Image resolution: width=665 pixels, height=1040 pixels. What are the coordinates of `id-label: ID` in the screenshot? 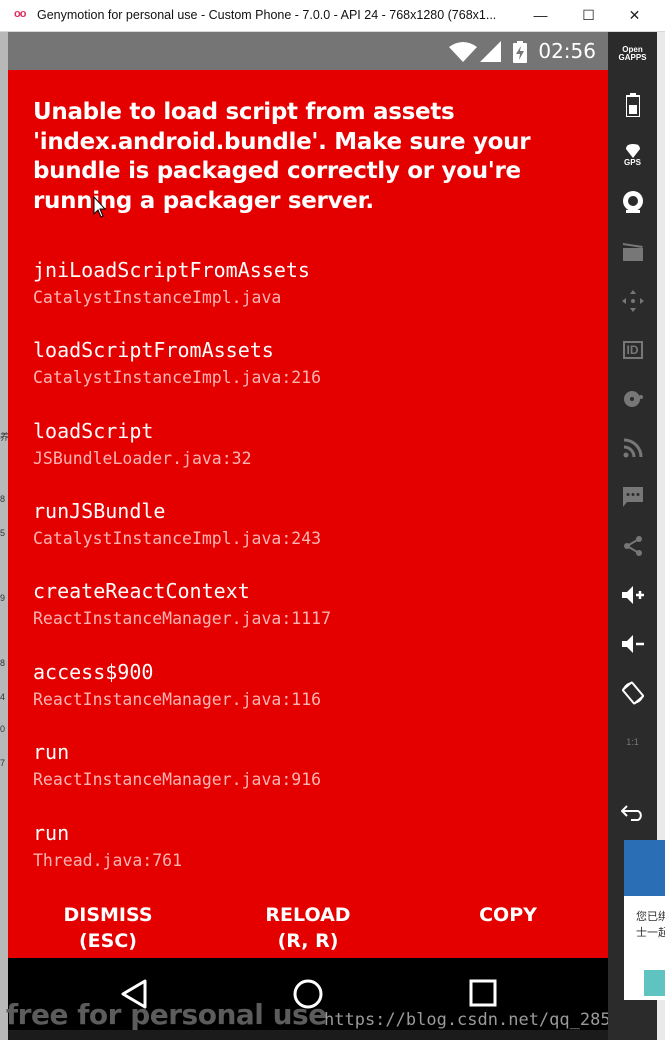 It's located at (632, 350).